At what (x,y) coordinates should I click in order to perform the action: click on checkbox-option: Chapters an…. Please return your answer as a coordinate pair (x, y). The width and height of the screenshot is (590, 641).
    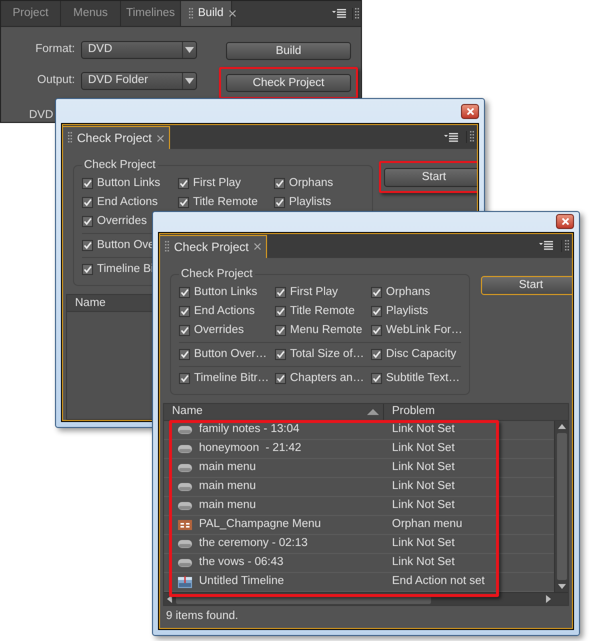
    Looking at the image, I should click on (323, 379).